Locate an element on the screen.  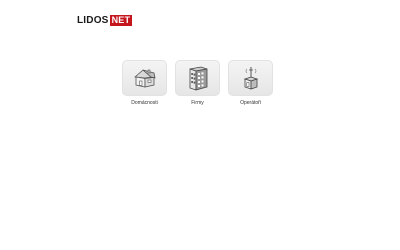
tile-operators: Operátoři is located at coordinates (250, 83).